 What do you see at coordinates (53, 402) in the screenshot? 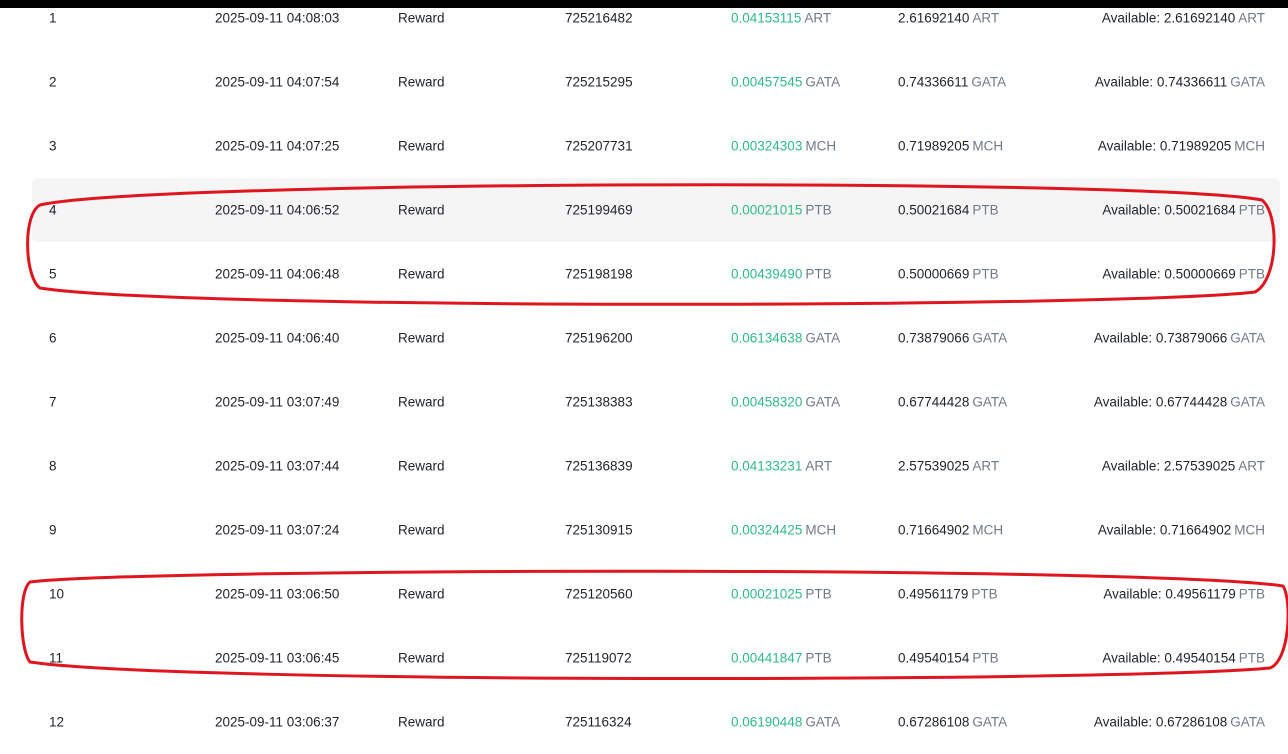
I see `row-index: 7` at bounding box center [53, 402].